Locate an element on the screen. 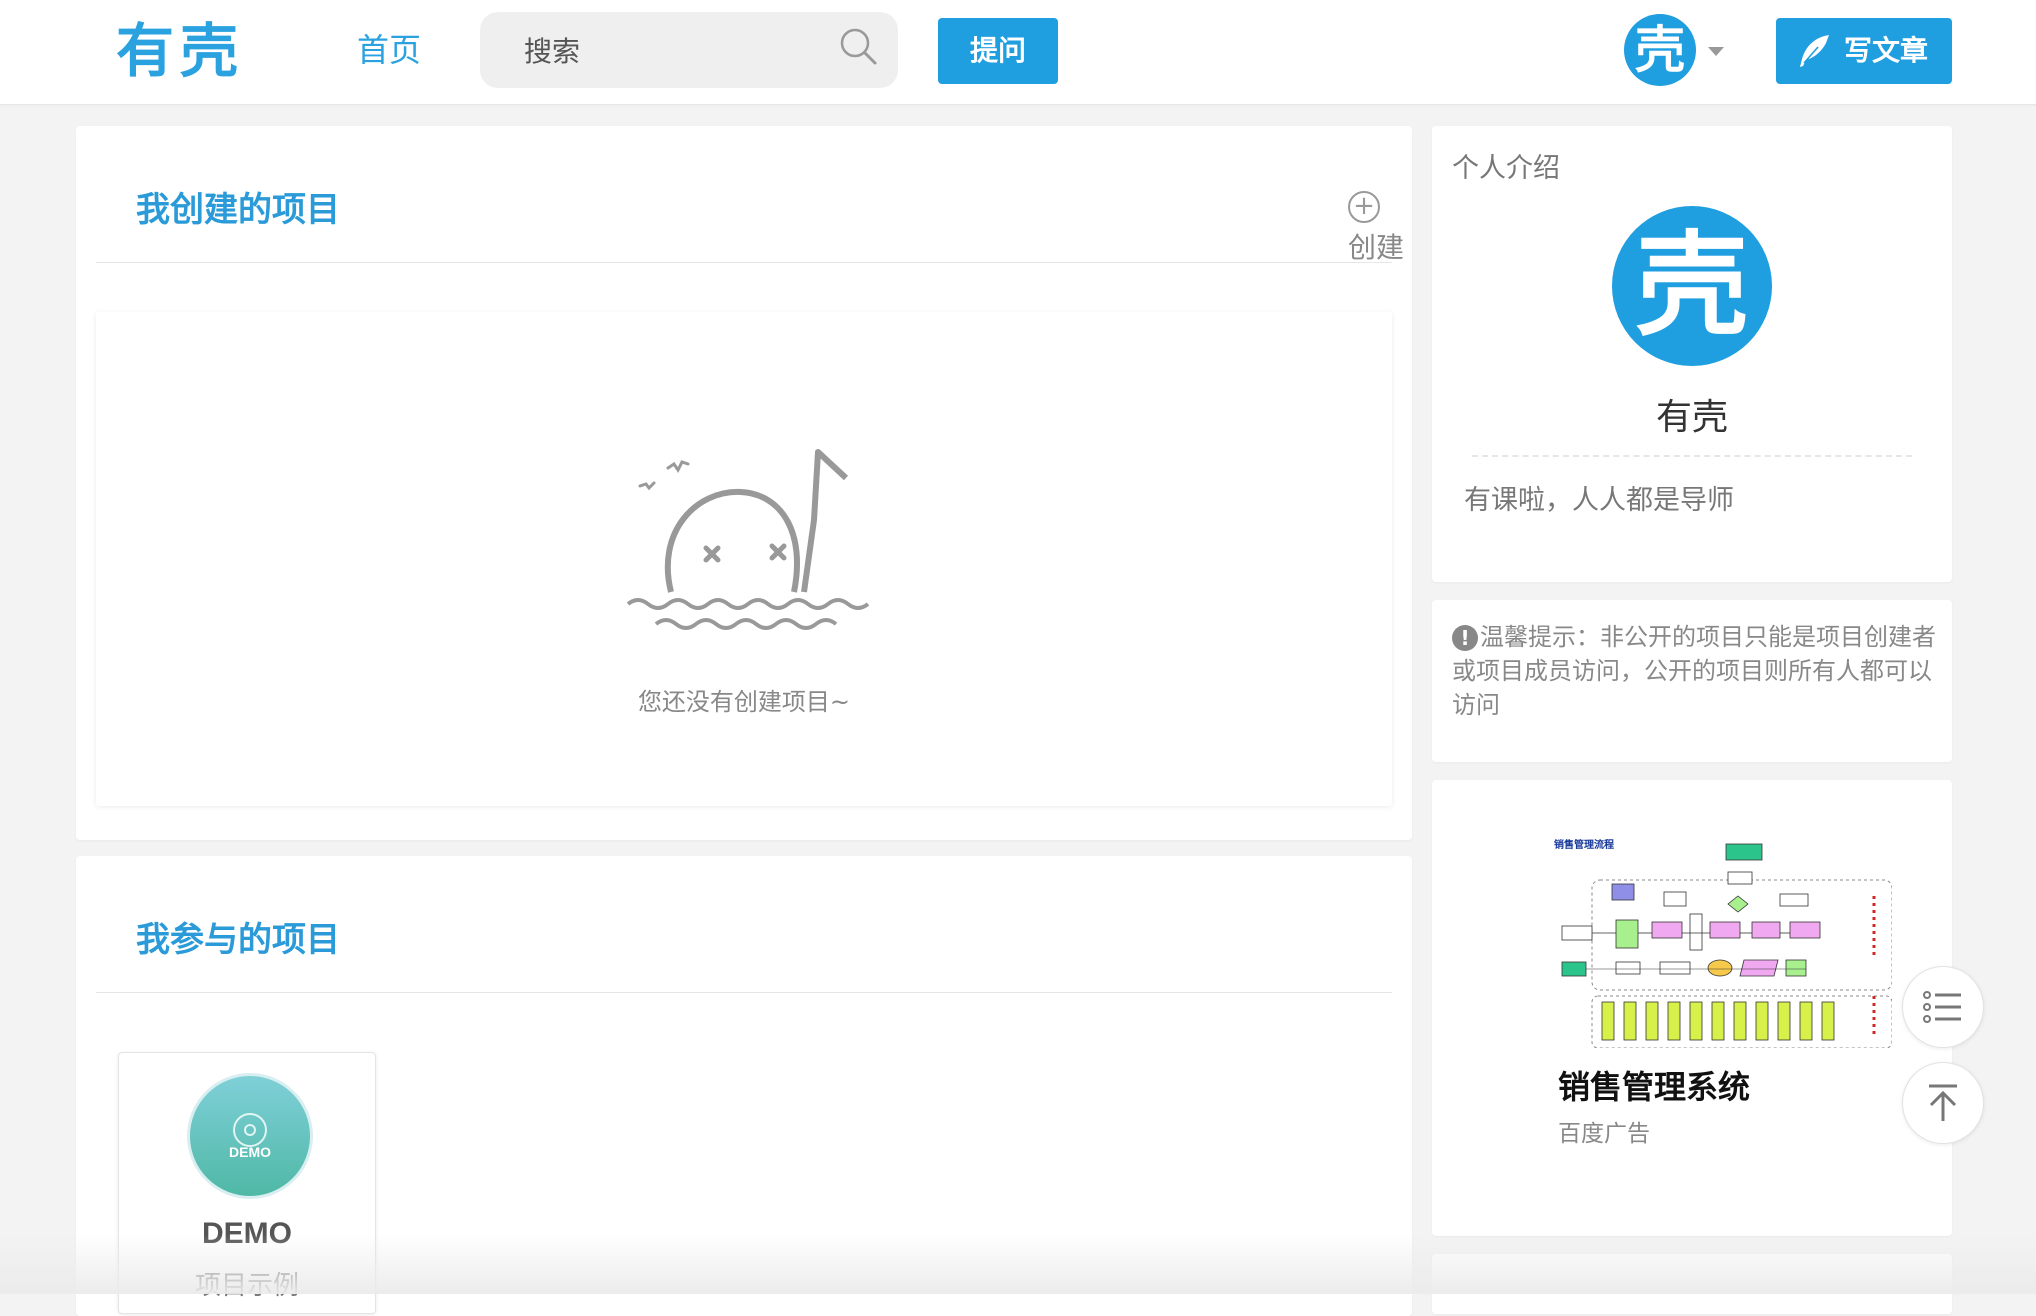  project-name: DEMO is located at coordinates (247, 1233).